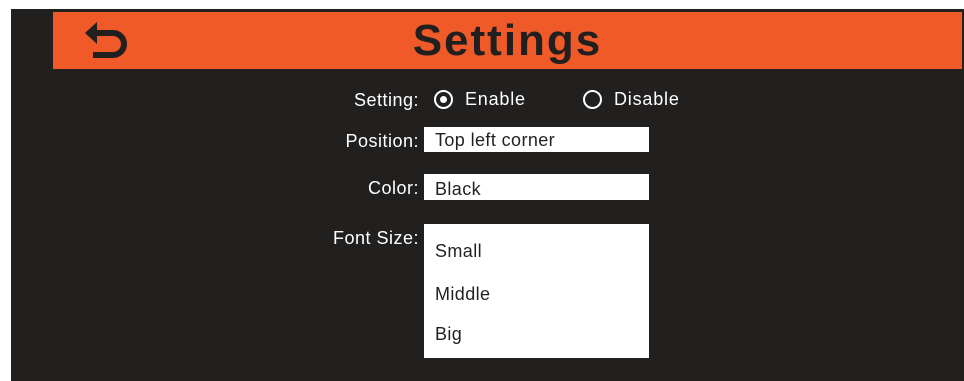 The image size is (964, 381). I want to click on font-size-list: Small Middle Big, so click(536, 291).